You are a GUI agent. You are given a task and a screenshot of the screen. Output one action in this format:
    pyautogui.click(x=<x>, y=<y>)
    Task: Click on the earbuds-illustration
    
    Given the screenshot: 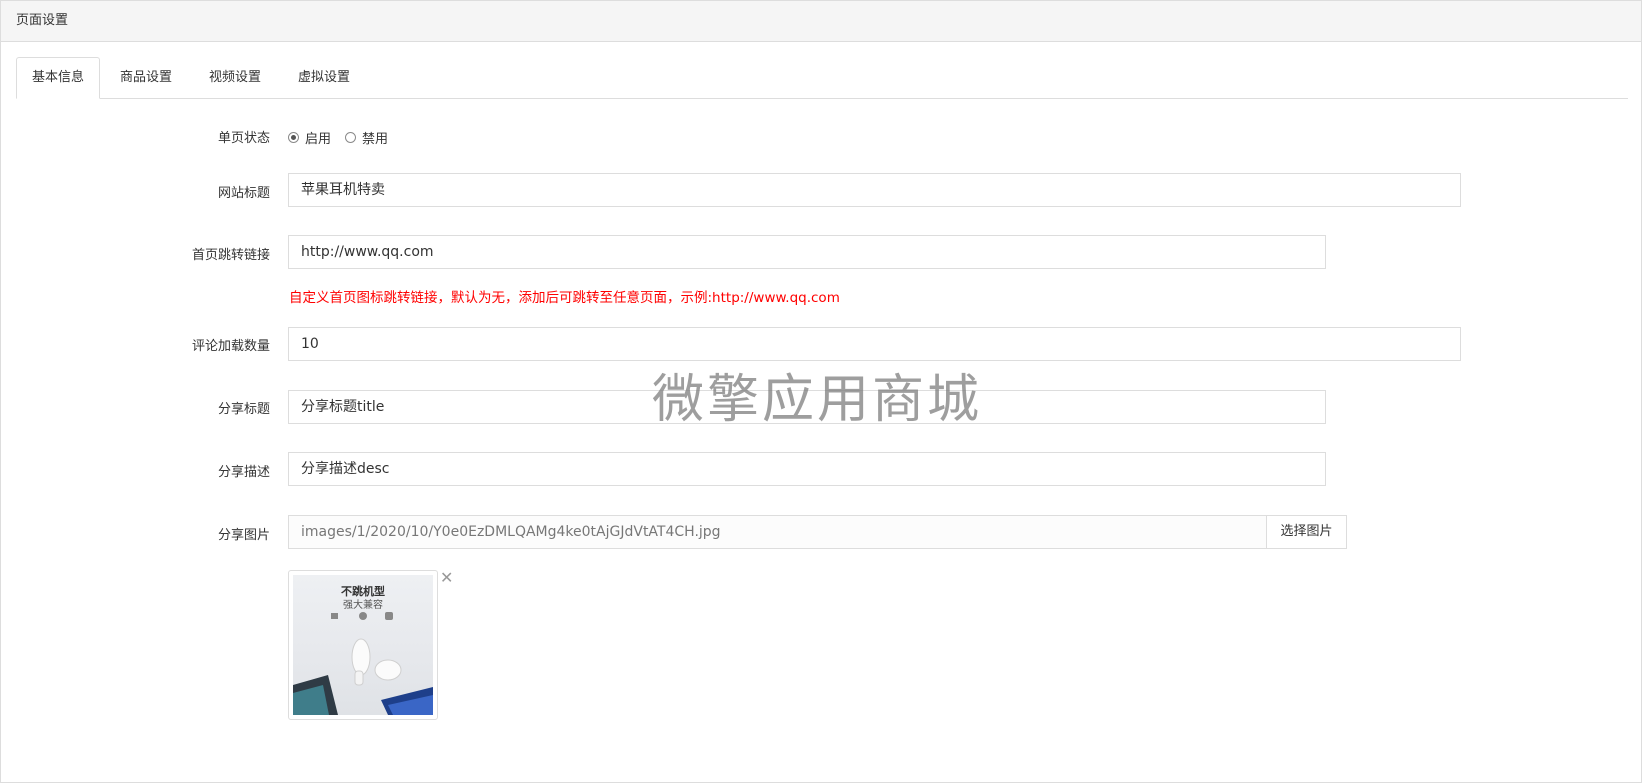 What is the action you would take?
    pyautogui.click(x=363, y=663)
    